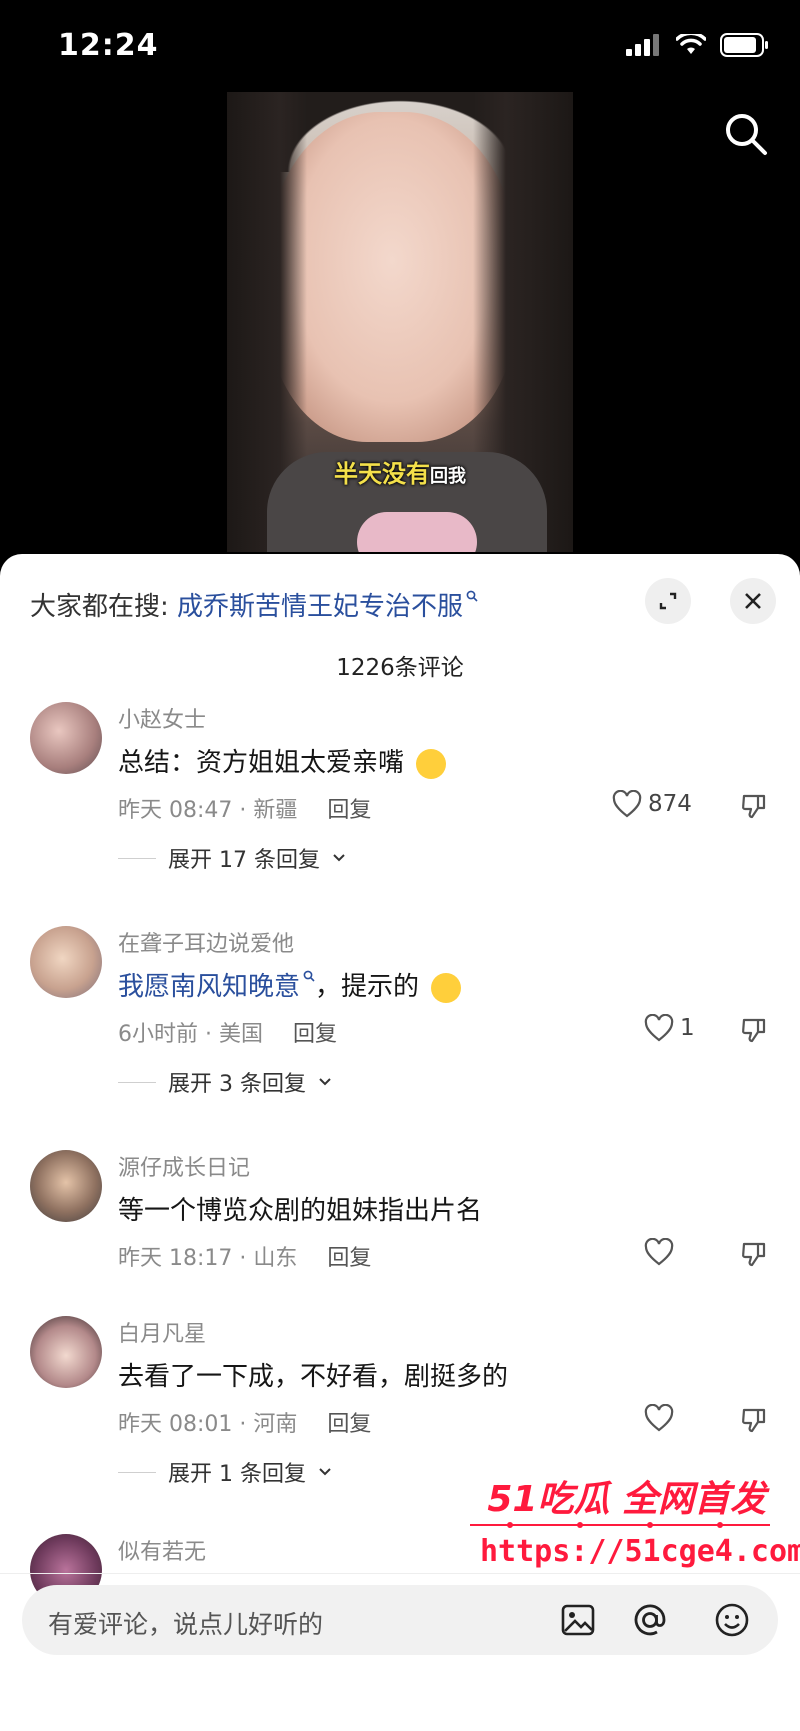 This screenshot has height=1731, width=800. I want to click on comment-meta: 昨天 08:47 · 新疆 回复, so click(244, 808).